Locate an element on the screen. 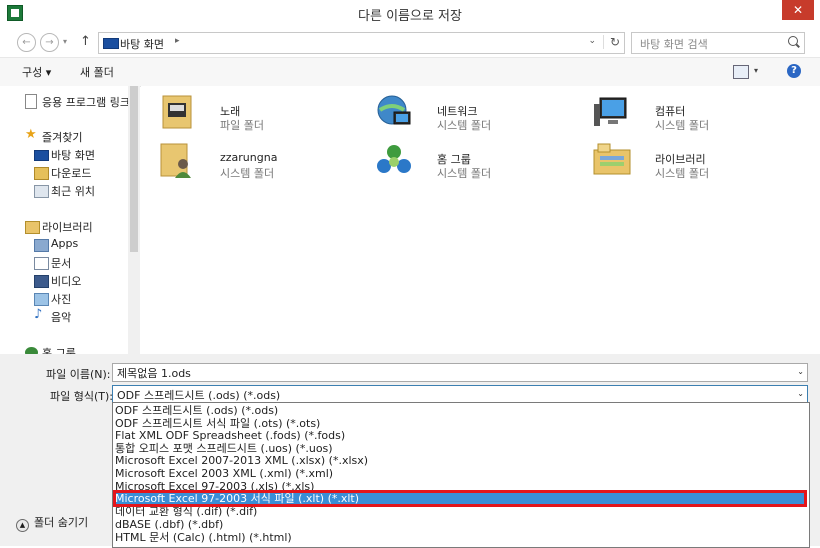 Image resolution: width=820 pixels, height=548 pixels. window-title: 다른 이름으로 저장 is located at coordinates (410, 16).